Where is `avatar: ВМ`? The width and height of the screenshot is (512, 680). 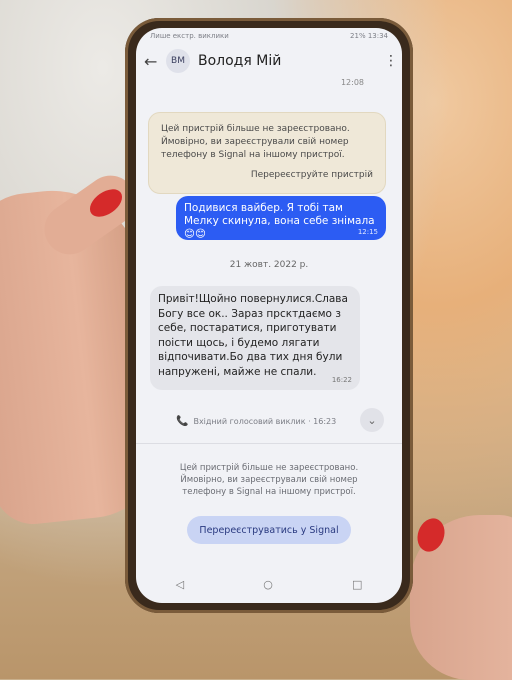 avatar: ВМ is located at coordinates (178, 61).